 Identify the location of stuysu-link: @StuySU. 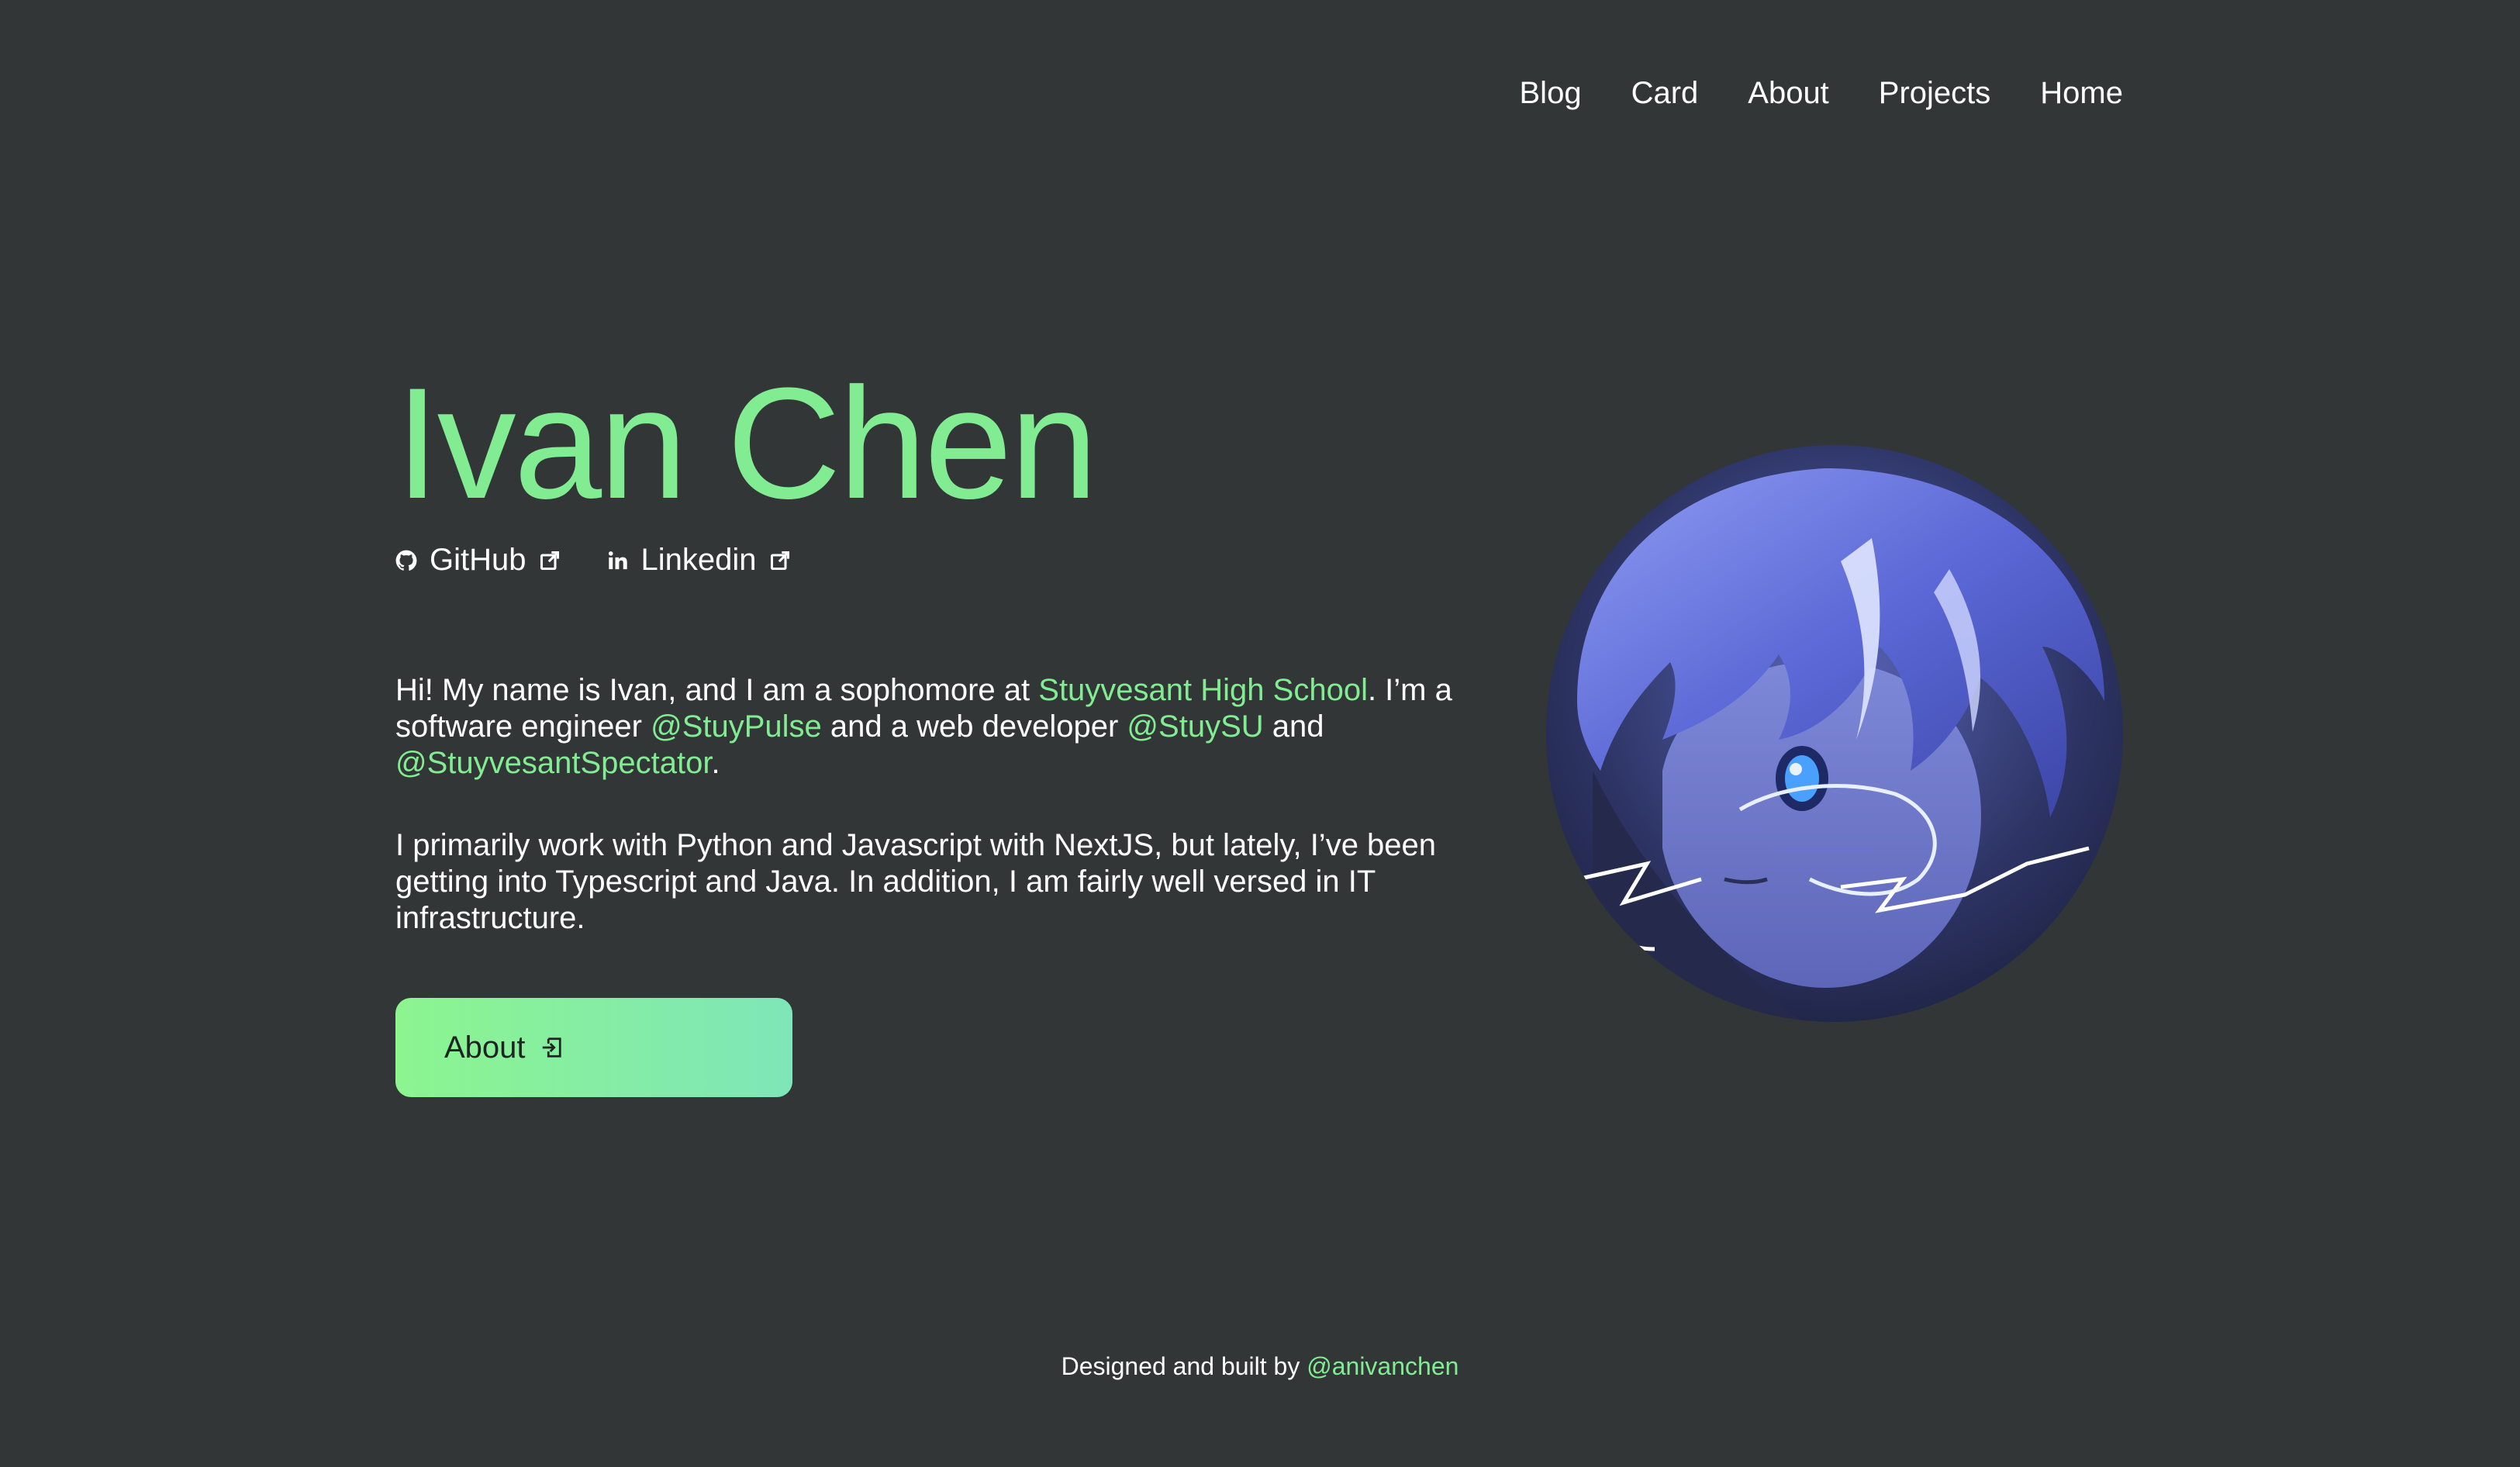
(1195, 726).